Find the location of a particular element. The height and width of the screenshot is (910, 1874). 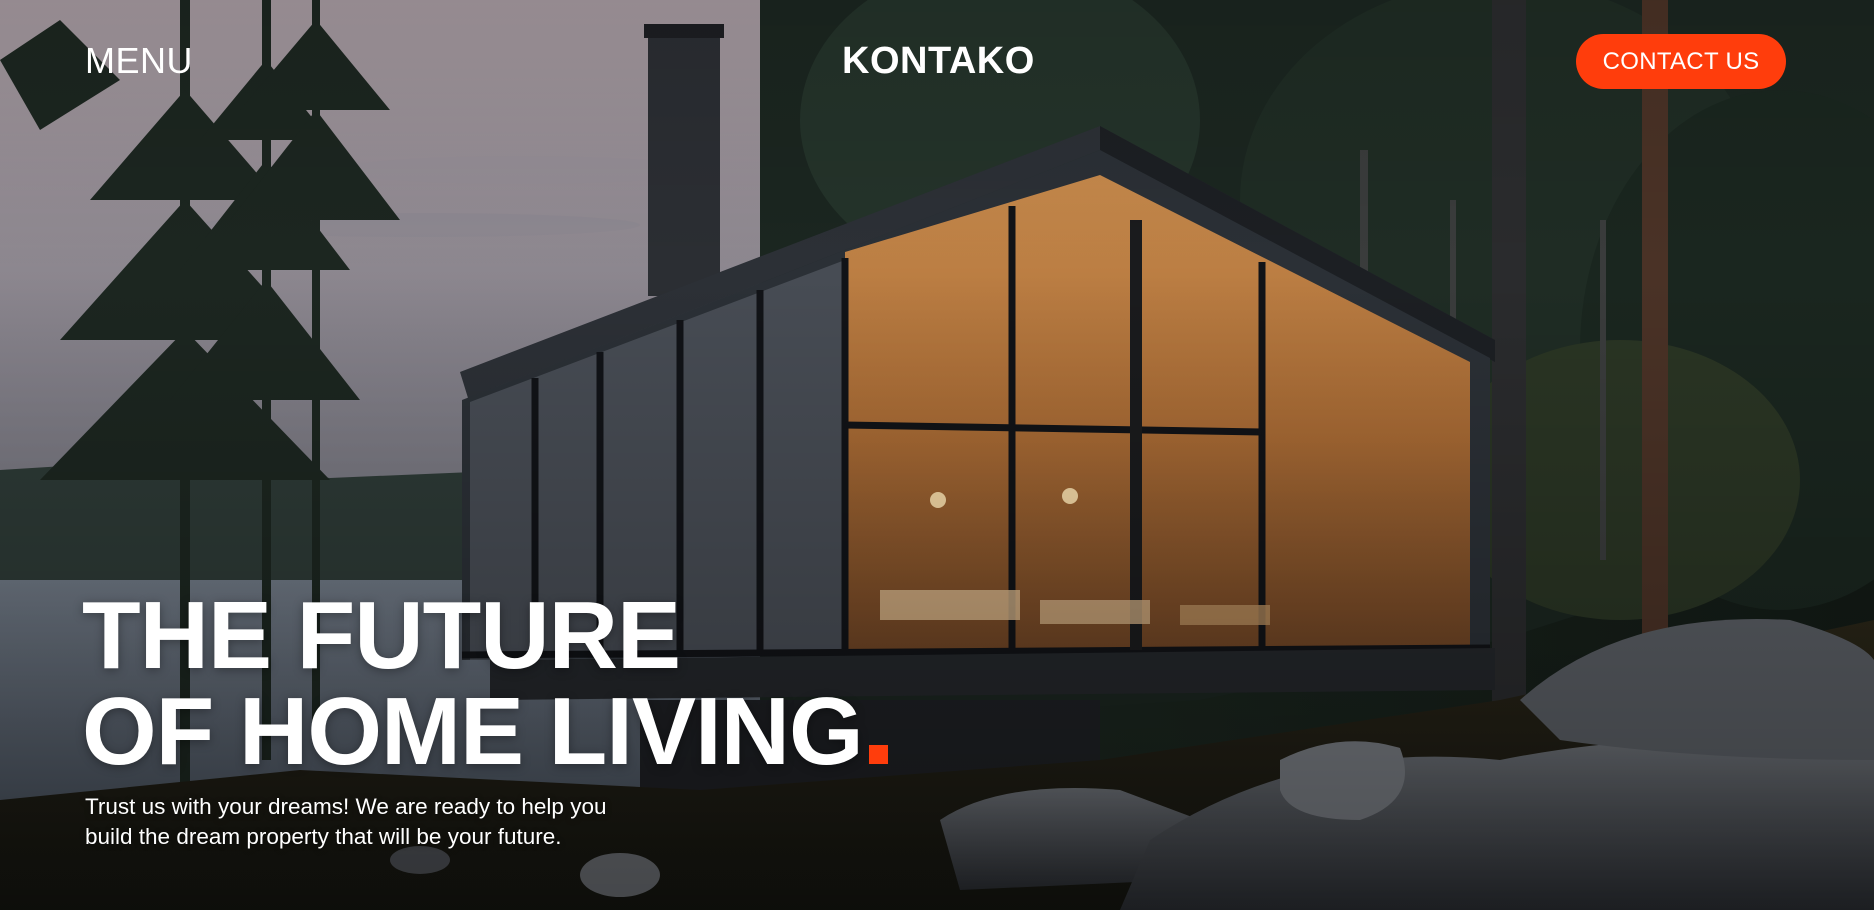

menu-button: MENU is located at coordinates (139, 61).